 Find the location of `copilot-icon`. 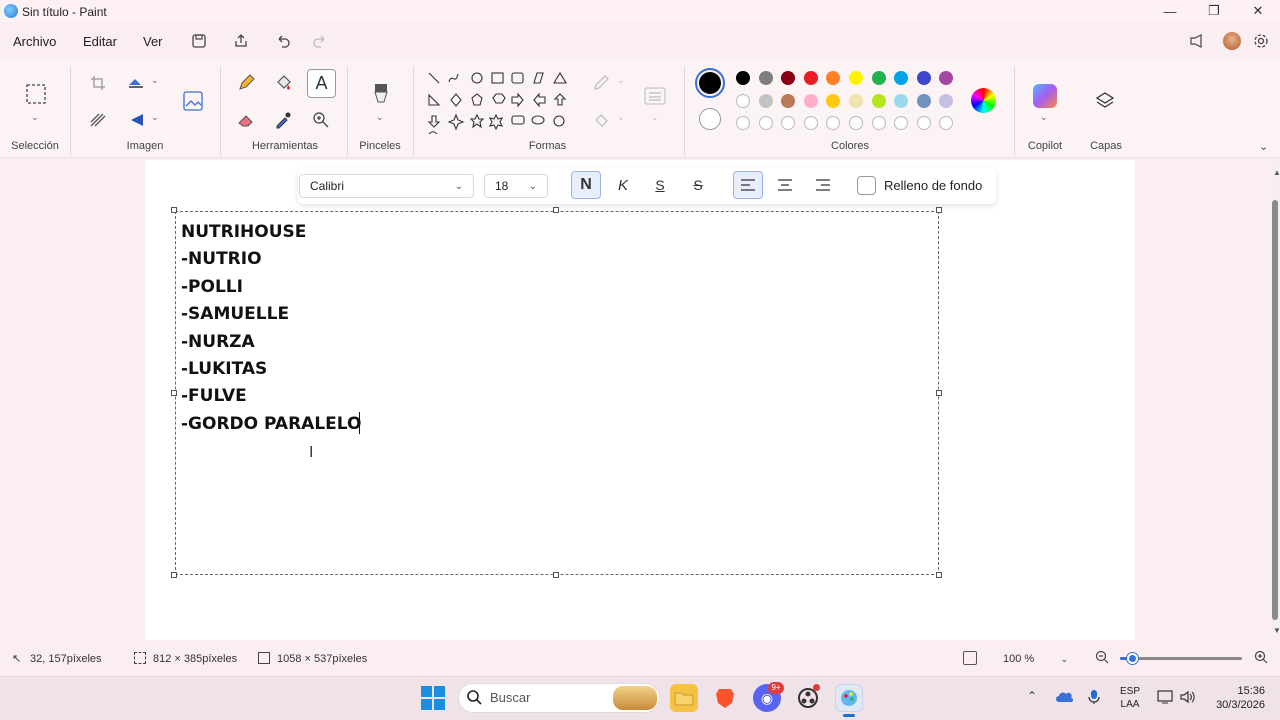

copilot-icon is located at coordinates (1045, 96).